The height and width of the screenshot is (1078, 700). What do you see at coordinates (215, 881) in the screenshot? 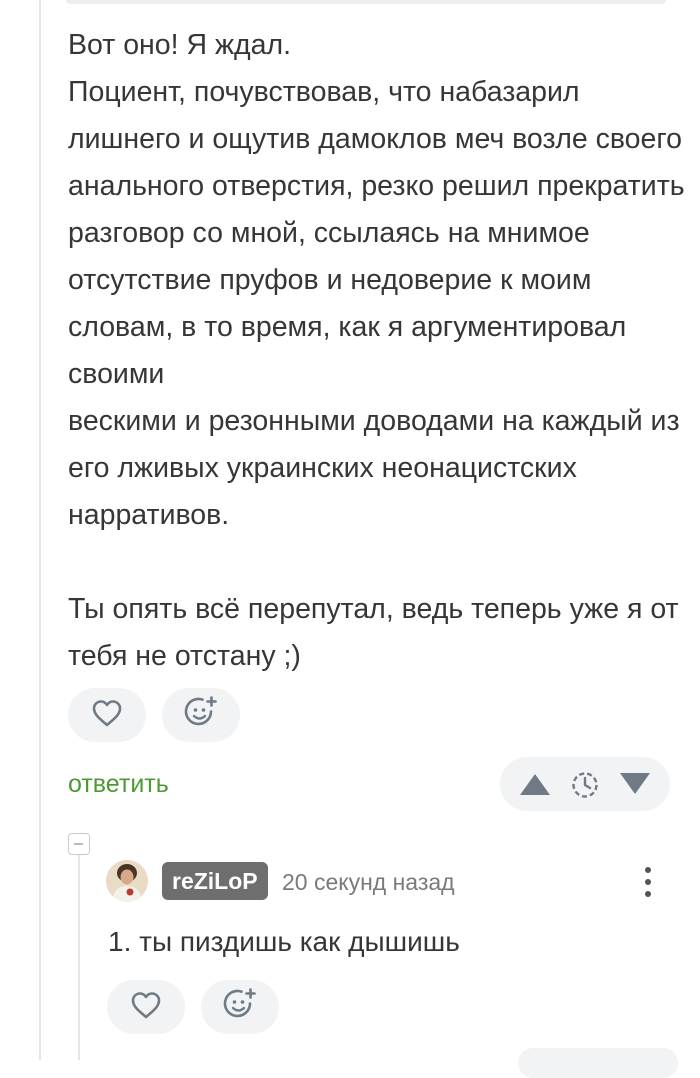
I see `username-badge: reZiLoP` at bounding box center [215, 881].